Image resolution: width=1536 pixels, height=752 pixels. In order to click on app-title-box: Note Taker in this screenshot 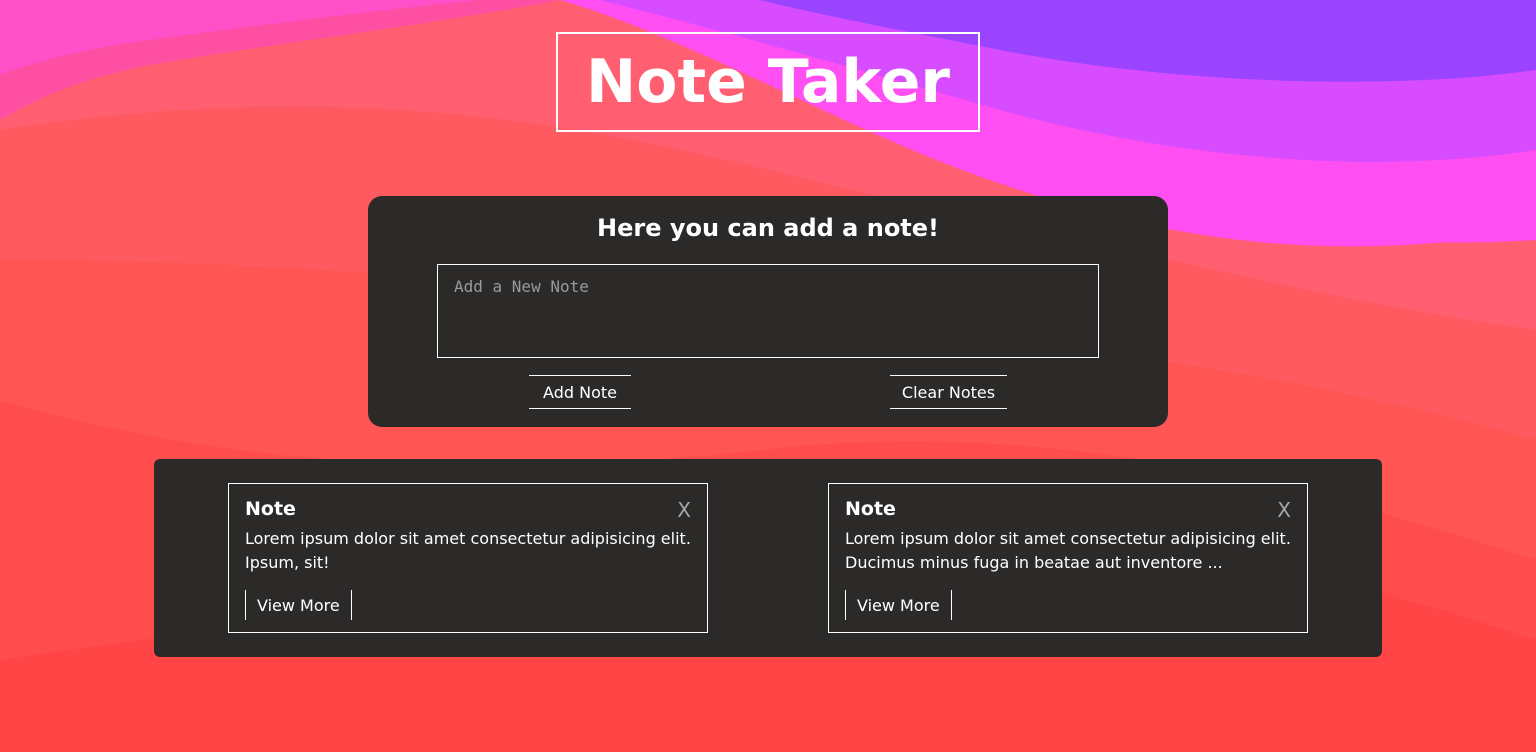, I will do `click(768, 82)`.